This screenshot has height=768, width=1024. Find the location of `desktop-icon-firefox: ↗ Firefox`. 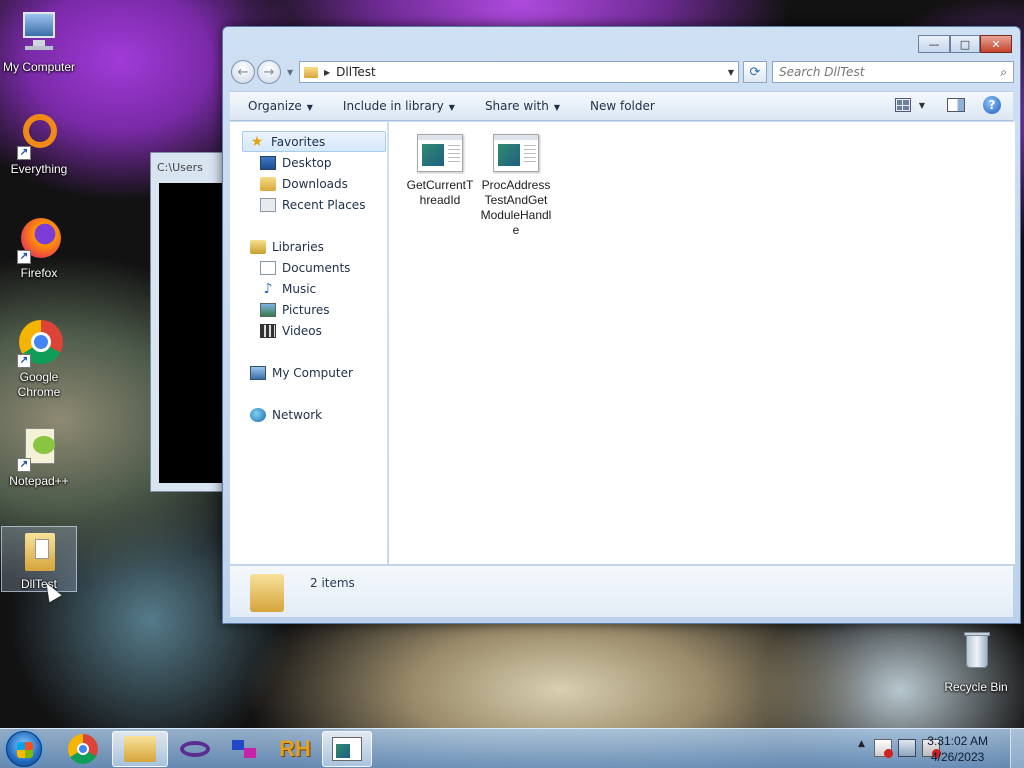

desktop-icon-firefox: ↗ Firefox is located at coordinates (39, 248).